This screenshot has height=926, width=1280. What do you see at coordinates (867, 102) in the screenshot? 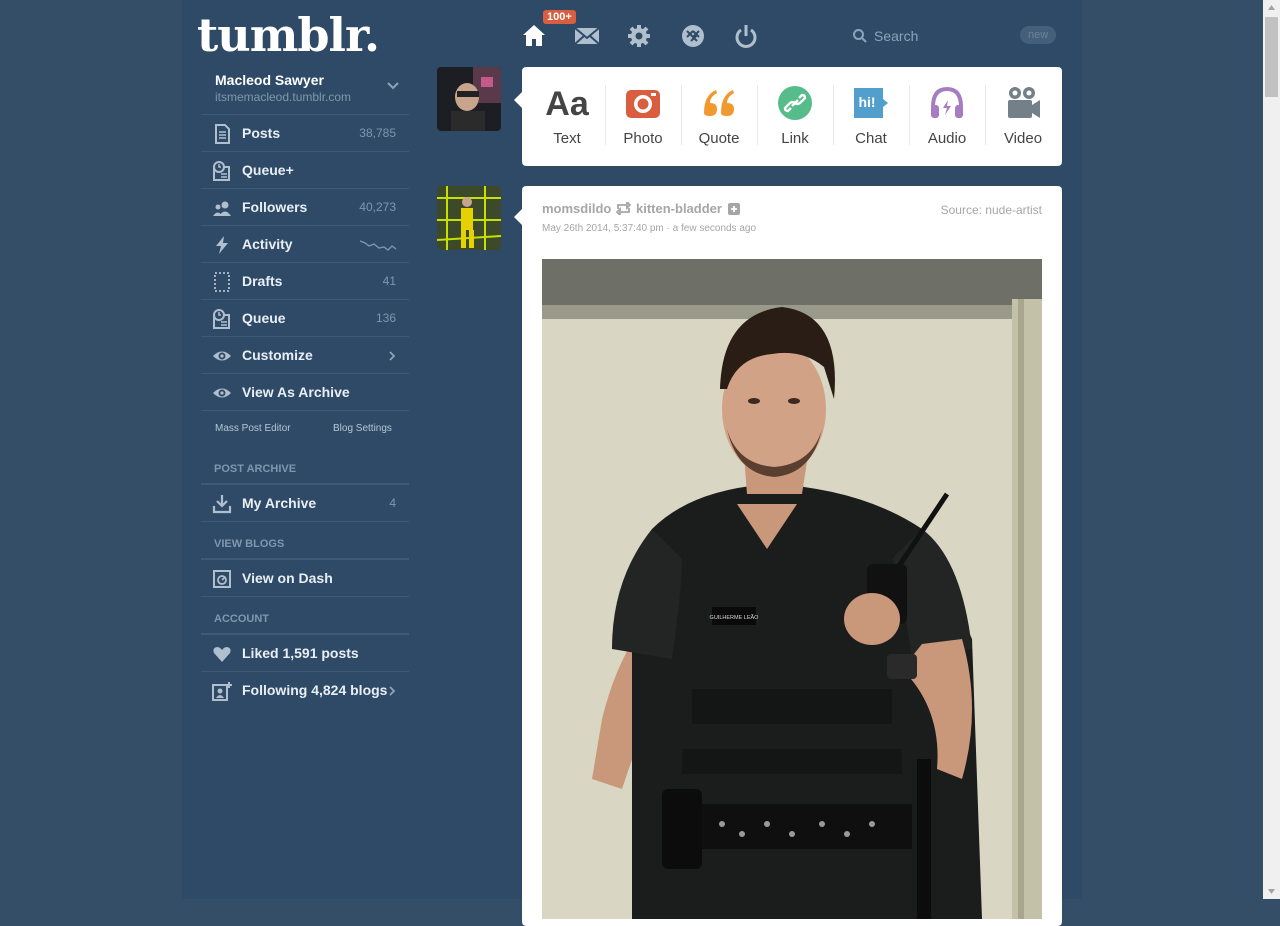
I see `chat-icon-text: hi!` at bounding box center [867, 102].